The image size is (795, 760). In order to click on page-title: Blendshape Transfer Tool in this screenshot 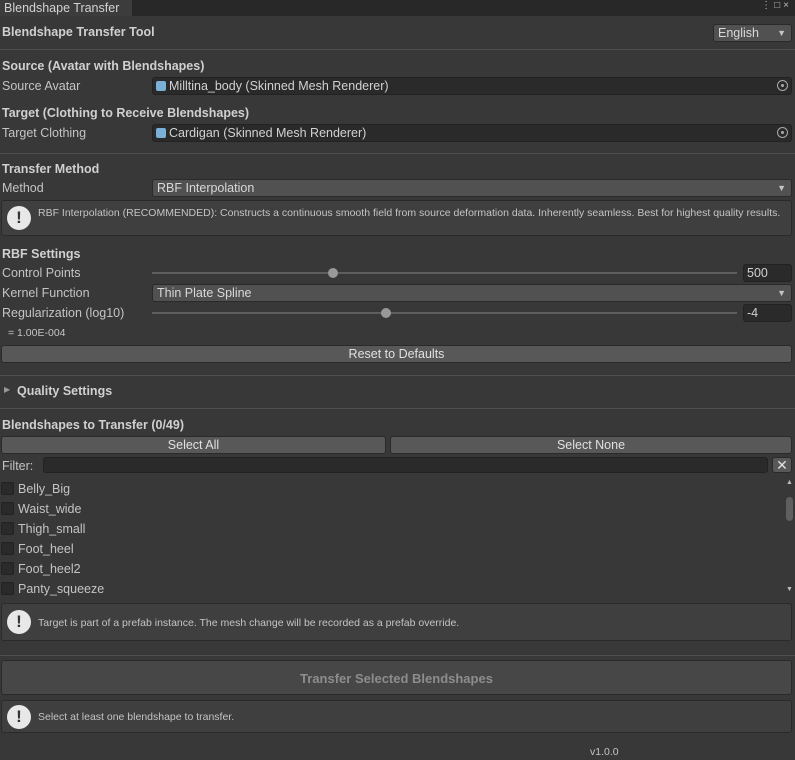, I will do `click(78, 32)`.